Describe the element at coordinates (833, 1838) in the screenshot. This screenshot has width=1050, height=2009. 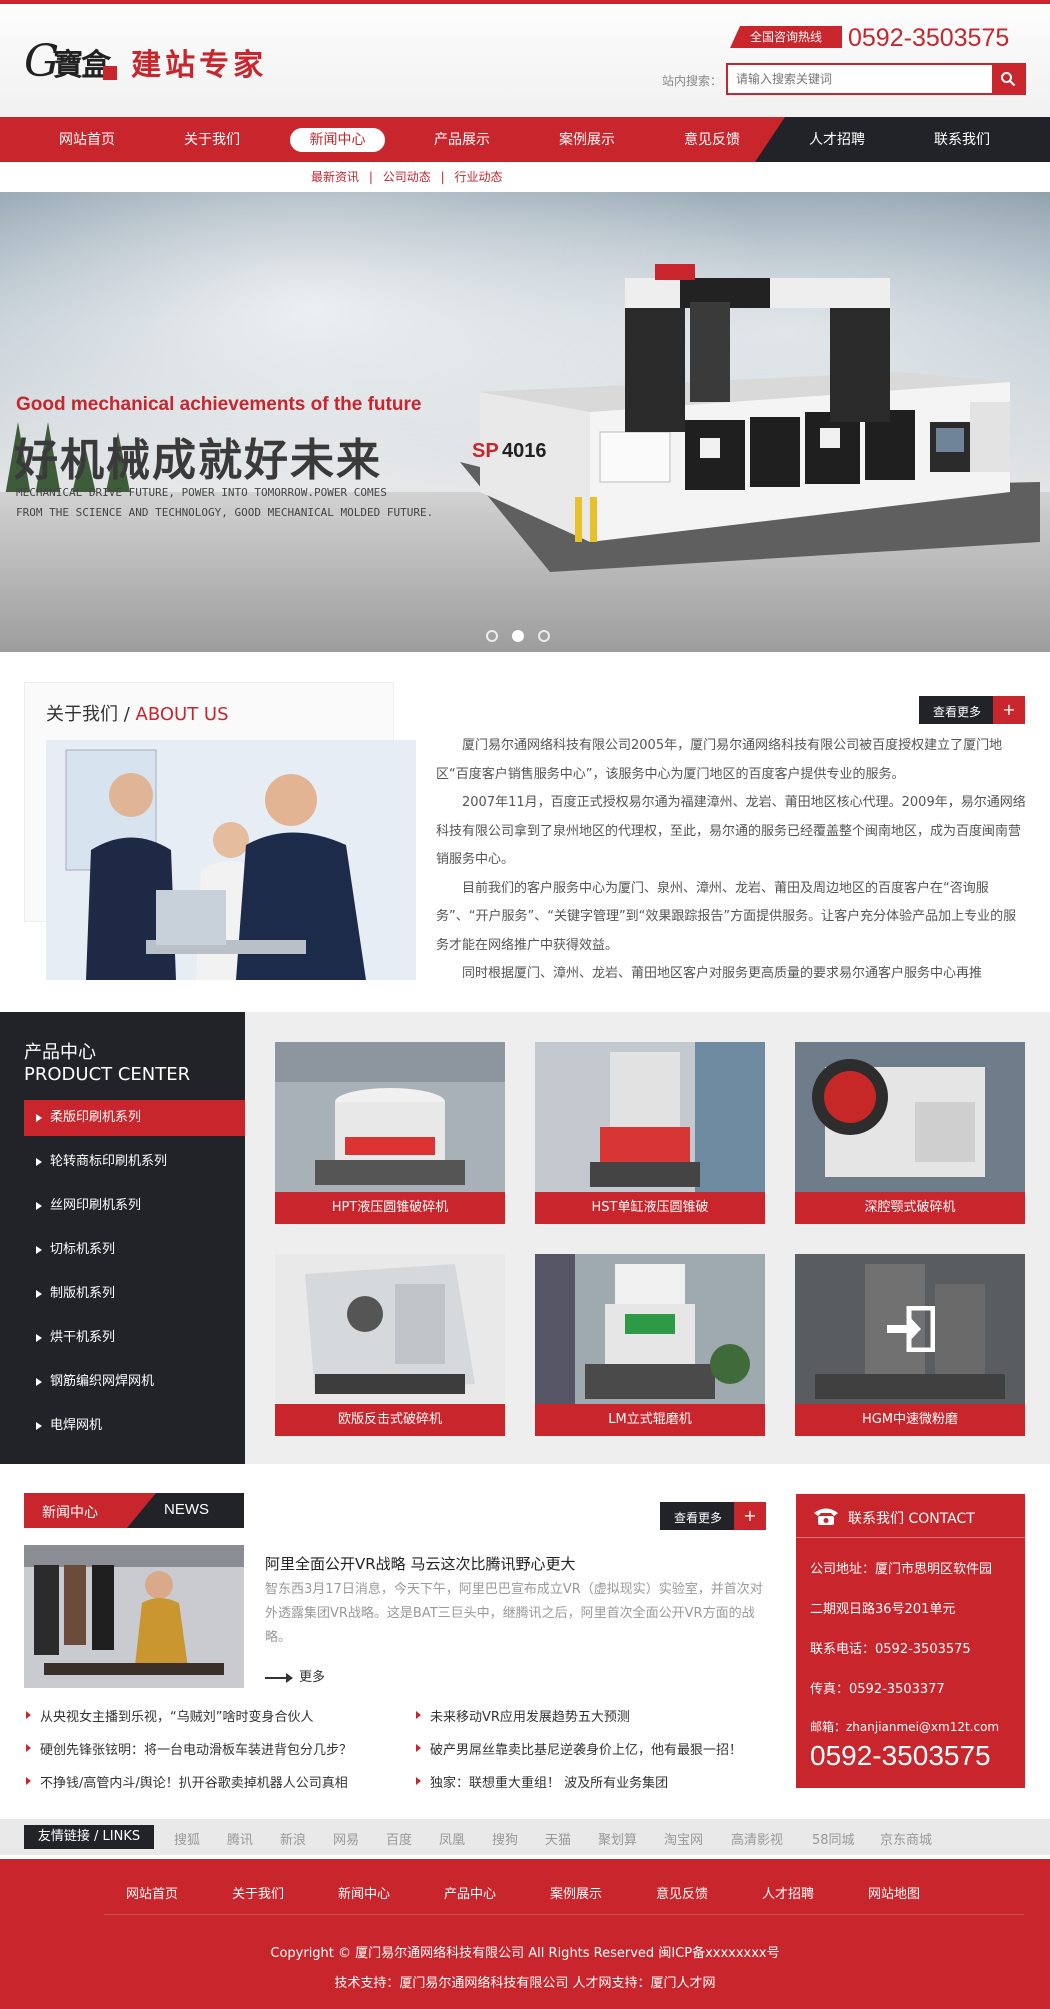
I see `friend-link: 58同城` at that location.